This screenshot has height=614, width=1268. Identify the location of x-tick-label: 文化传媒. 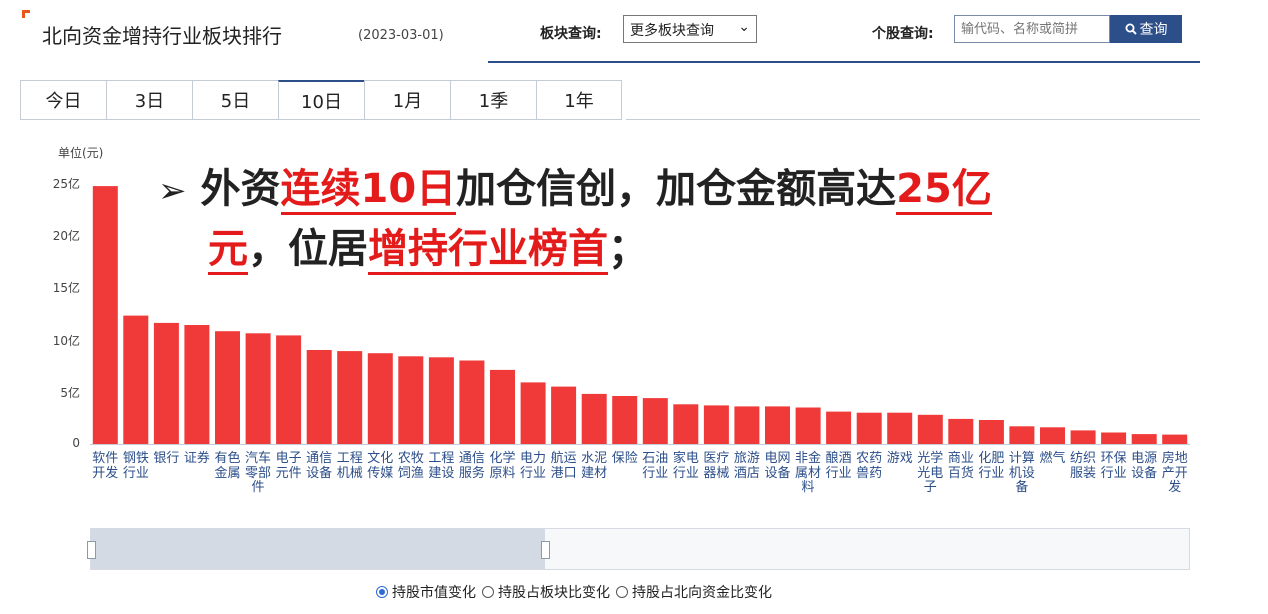
(380, 466).